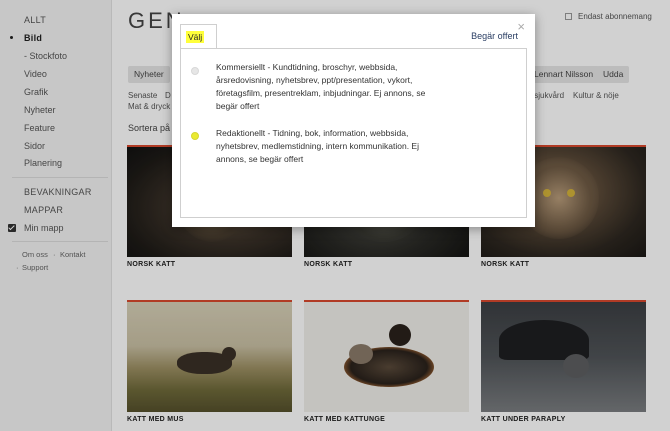  I want to click on request-quote-link: Begär offert, so click(494, 36).